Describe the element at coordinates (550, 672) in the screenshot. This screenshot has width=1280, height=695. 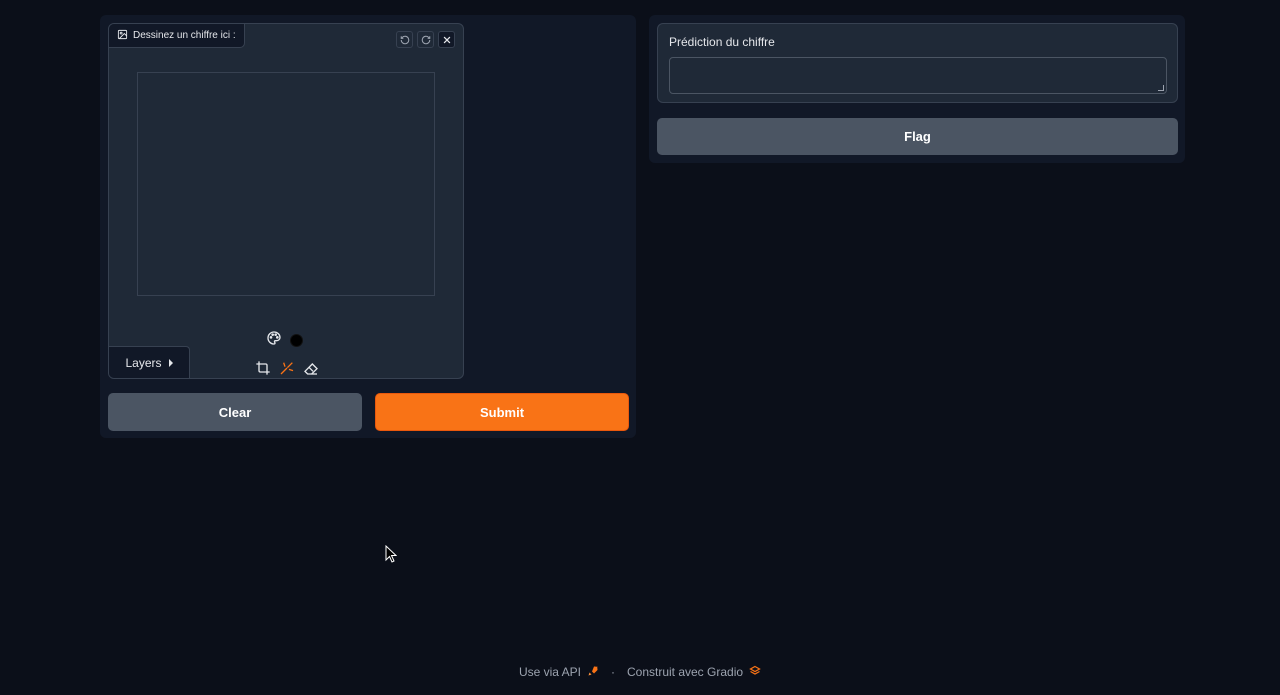
I see `api-link: Use via API` at that location.